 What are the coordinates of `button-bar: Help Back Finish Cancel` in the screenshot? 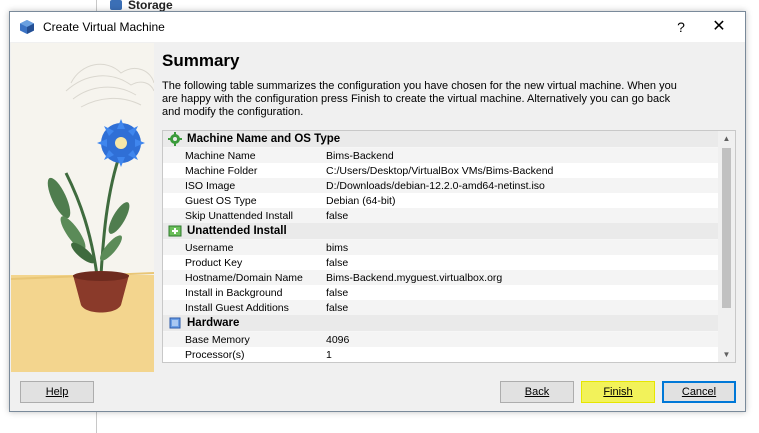 It's located at (377, 391).